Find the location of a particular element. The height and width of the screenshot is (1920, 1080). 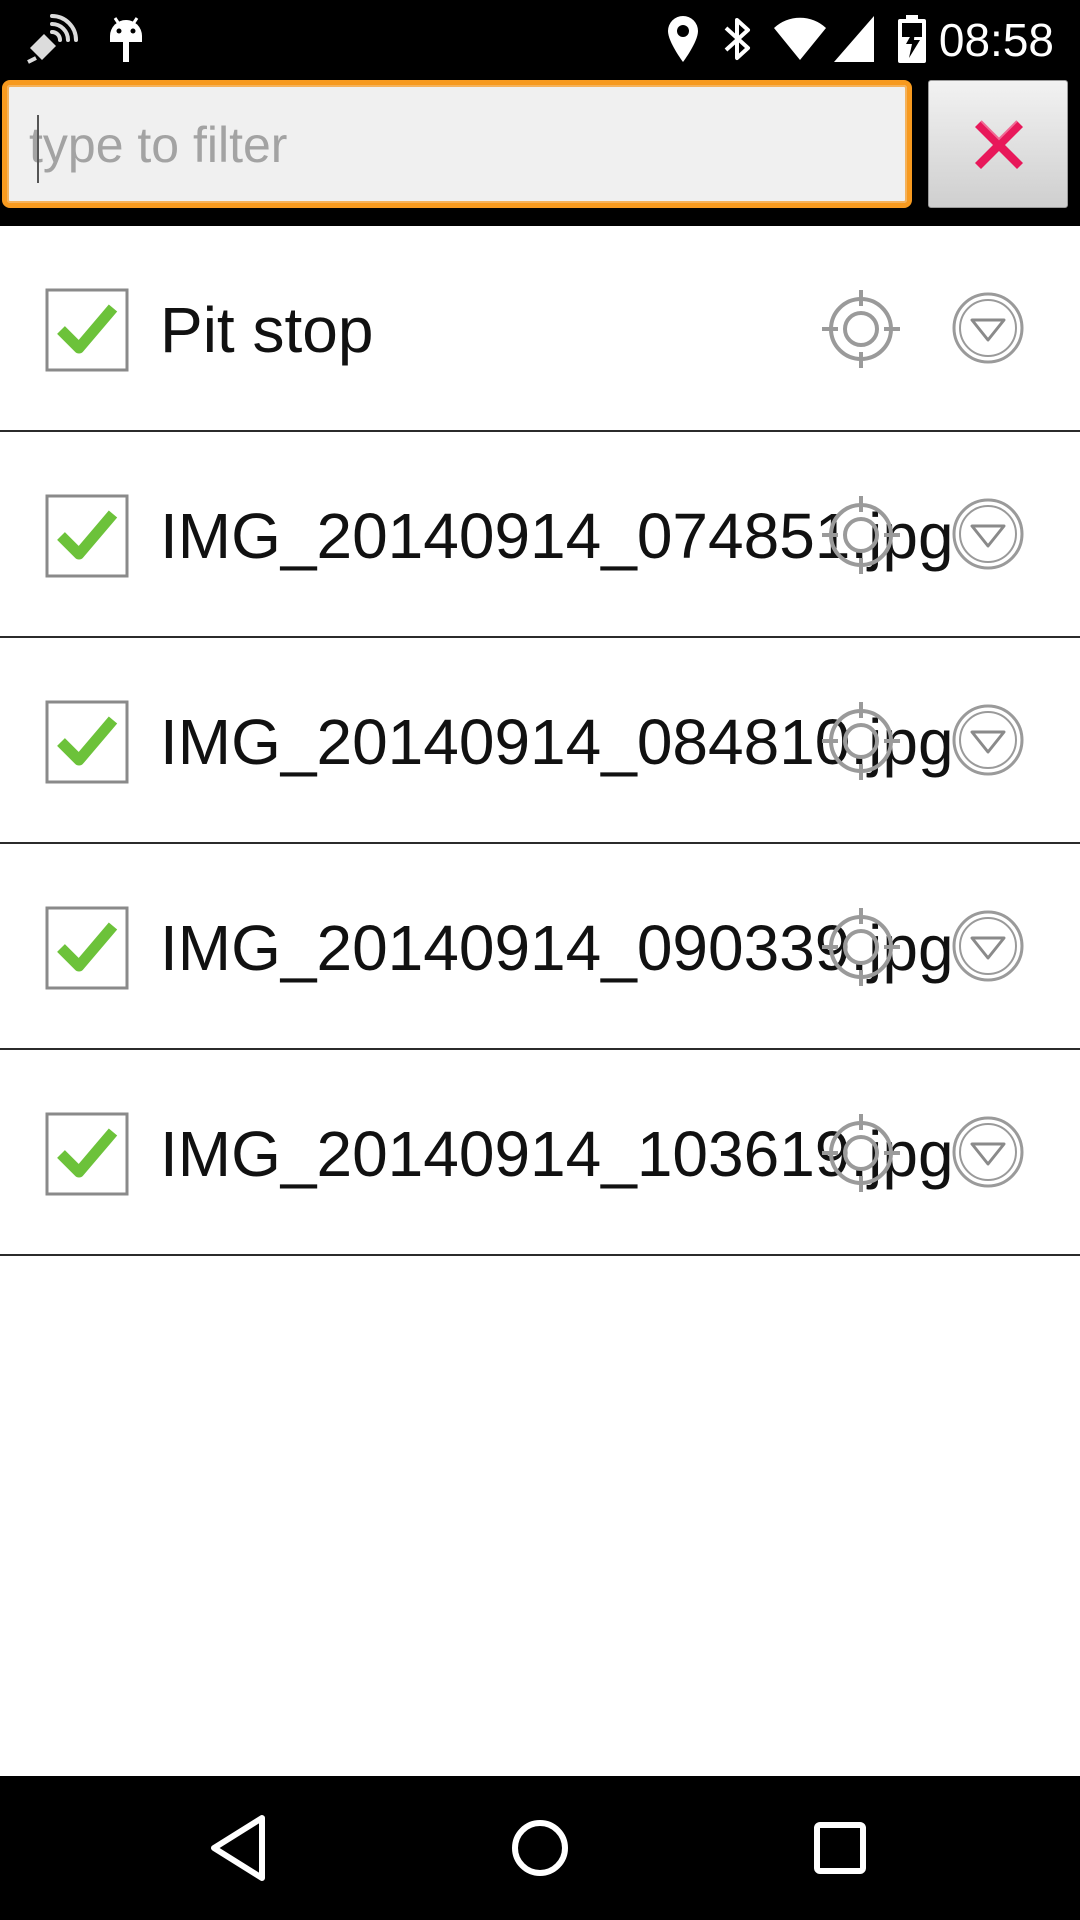

navigation-bar is located at coordinates (540, 1848).